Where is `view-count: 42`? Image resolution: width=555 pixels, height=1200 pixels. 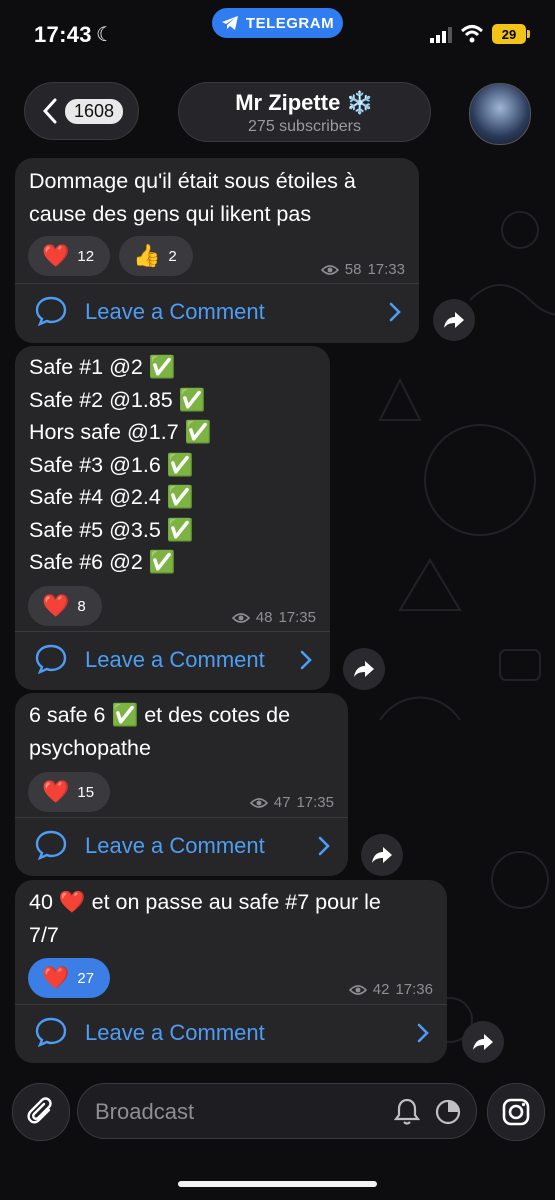 view-count: 42 is located at coordinates (381, 989).